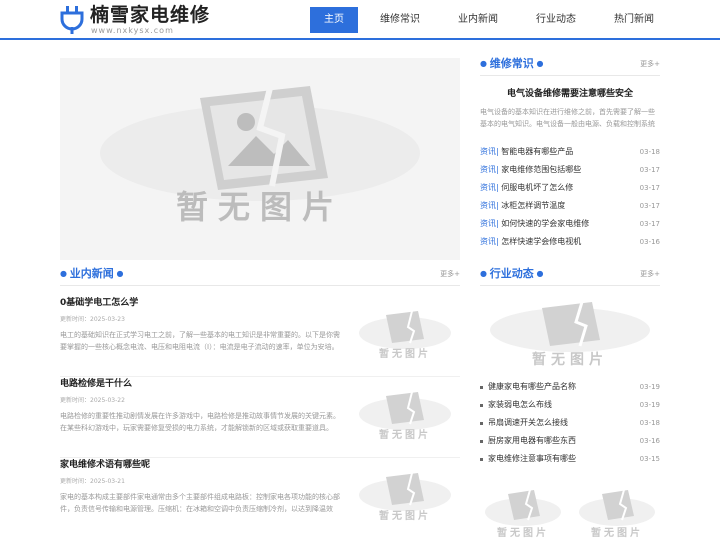  What do you see at coordinates (570, 387) in the screenshot?
I see `list-item: 健康家电有哪些产品名称 03-19` at bounding box center [570, 387].